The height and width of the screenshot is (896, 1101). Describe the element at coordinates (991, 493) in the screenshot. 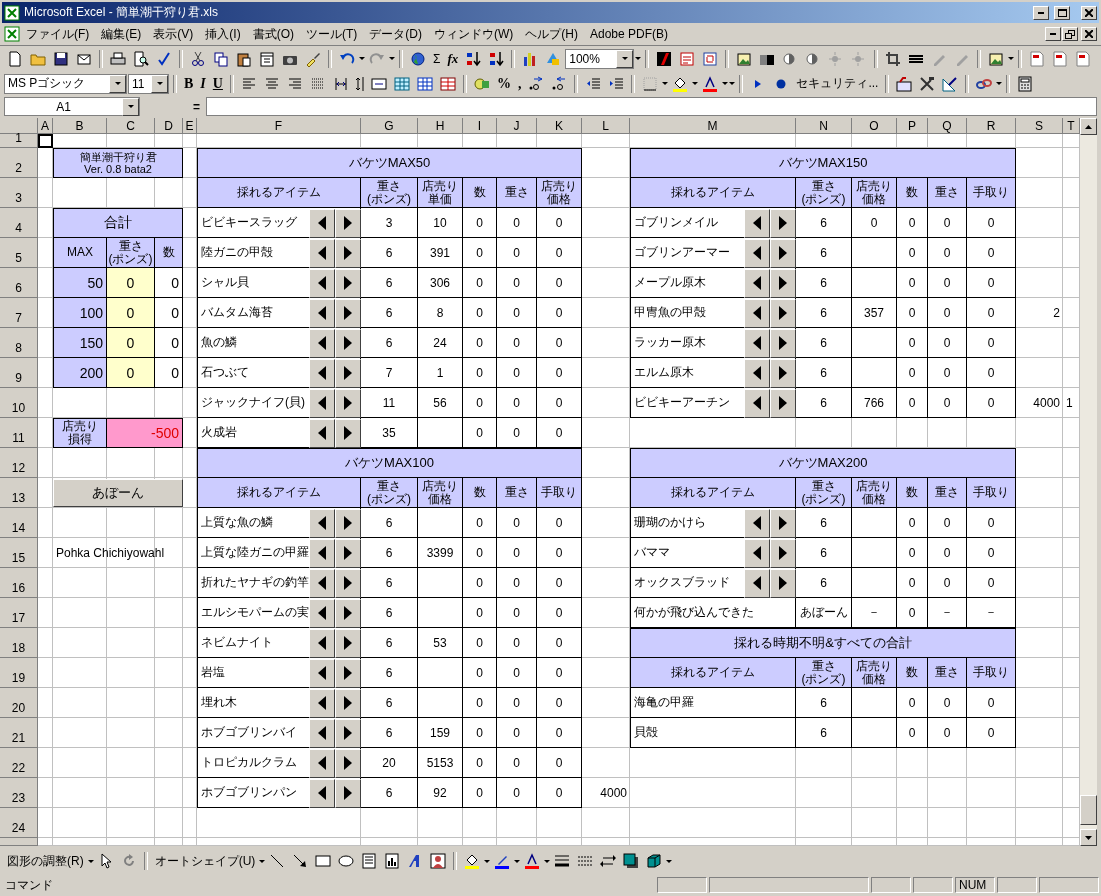

I see `column-header-cell: 手取り` at that location.